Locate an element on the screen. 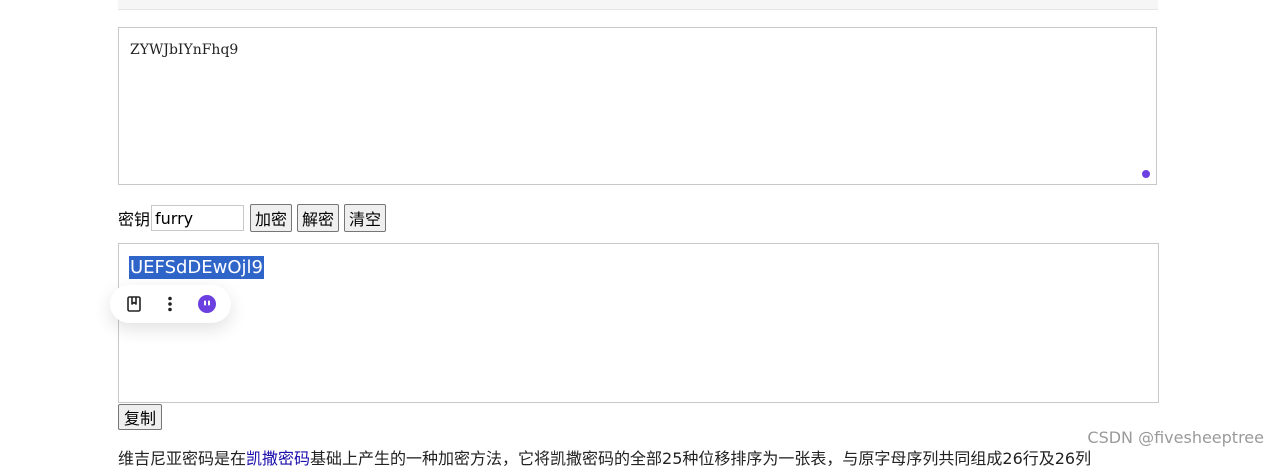 This screenshot has width=1280, height=471. caesar-cipher-link: 凯撒密码 is located at coordinates (278, 458).